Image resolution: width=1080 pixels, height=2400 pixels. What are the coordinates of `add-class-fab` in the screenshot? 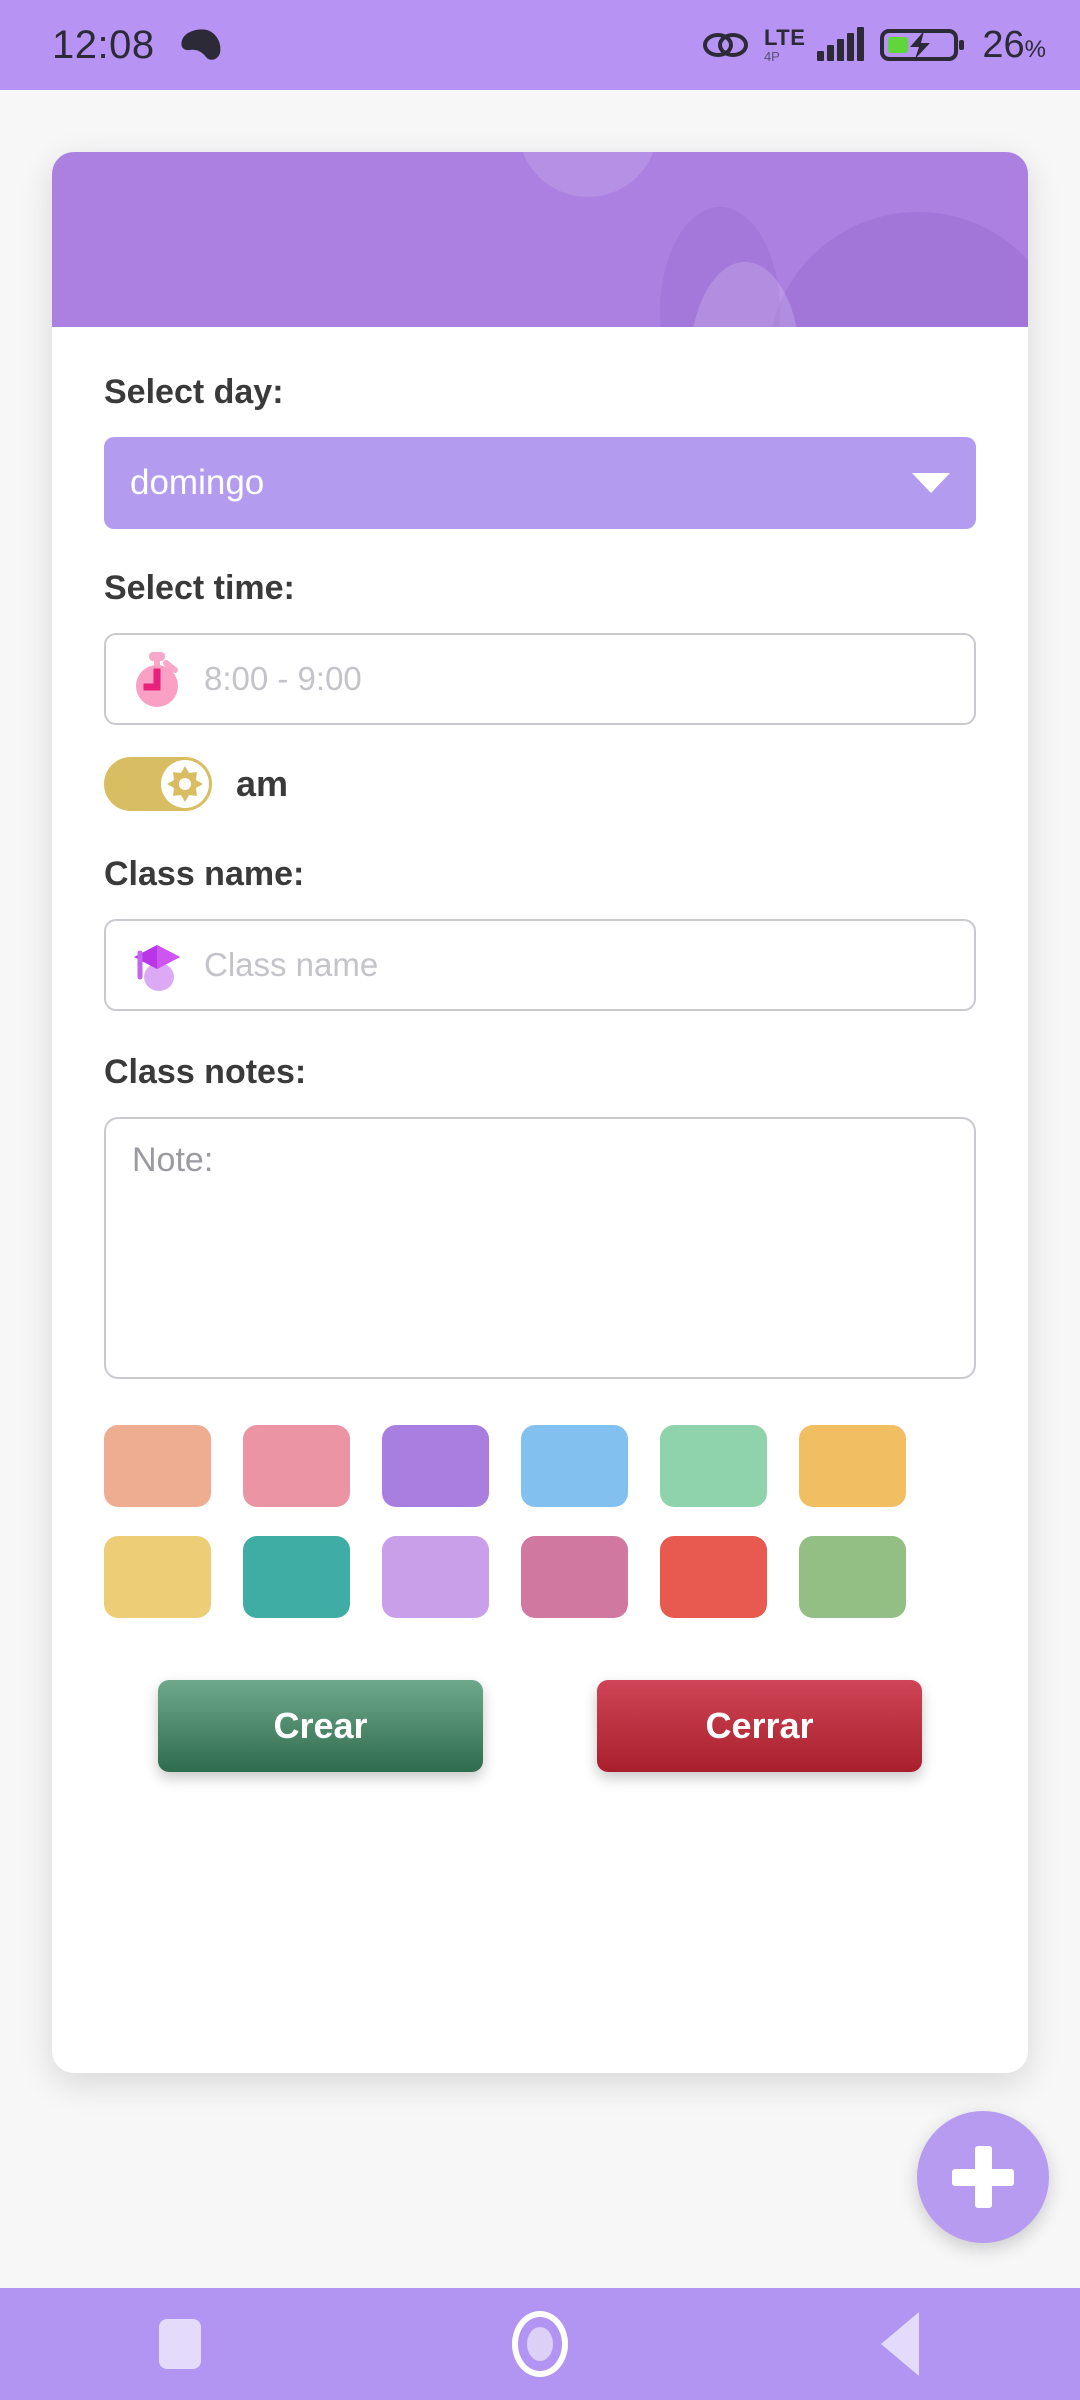 It's located at (983, 2177).